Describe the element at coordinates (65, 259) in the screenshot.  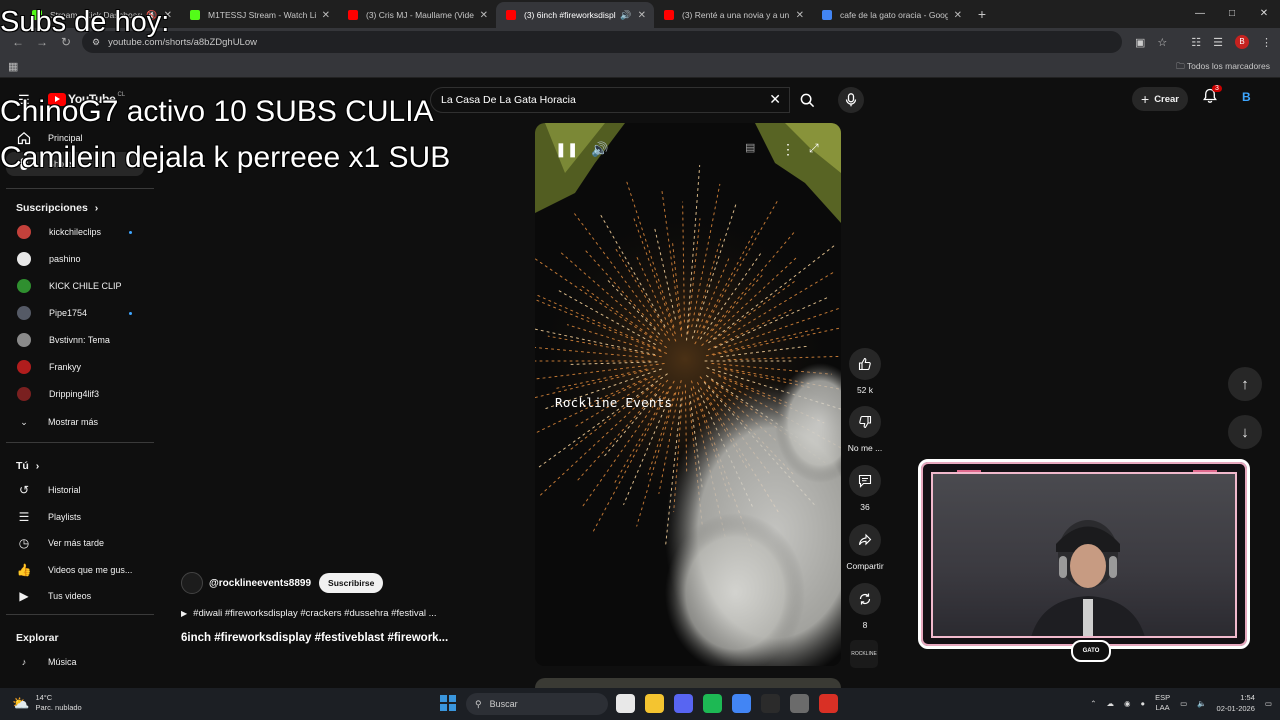
I see `subscription-name: pashino` at that location.